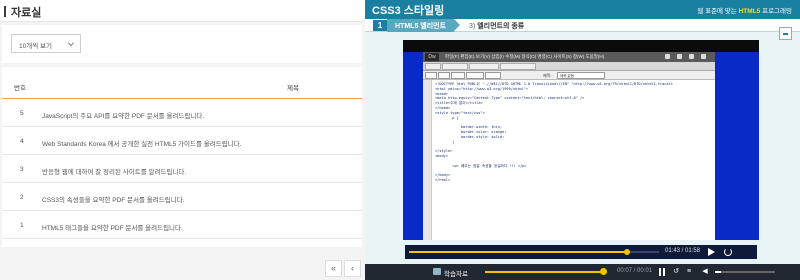 The height and width of the screenshot is (280, 800). I want to click on live-view-button, so click(475, 75).